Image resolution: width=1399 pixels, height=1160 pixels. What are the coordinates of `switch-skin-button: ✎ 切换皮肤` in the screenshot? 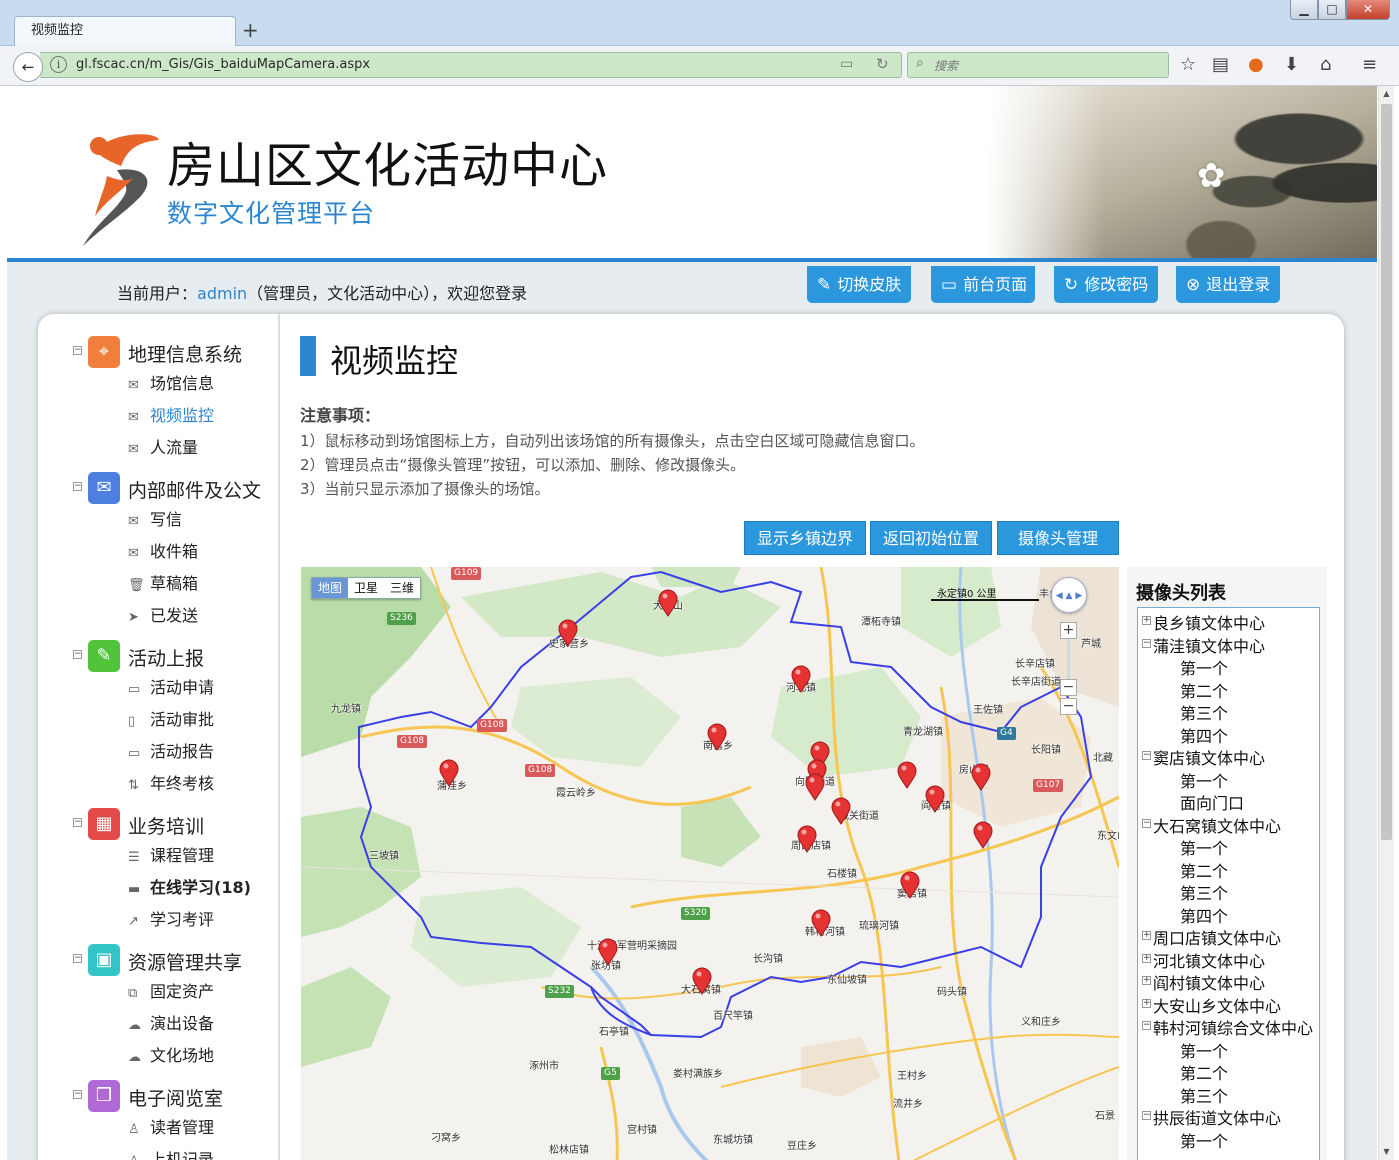 It's located at (859, 284).